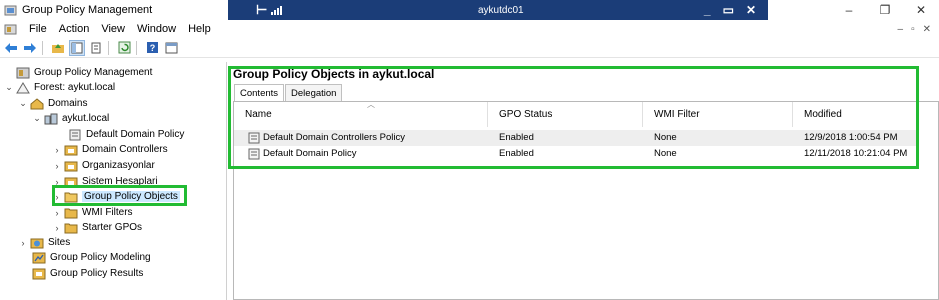  I want to click on minimize-button: –, so click(849, 10).